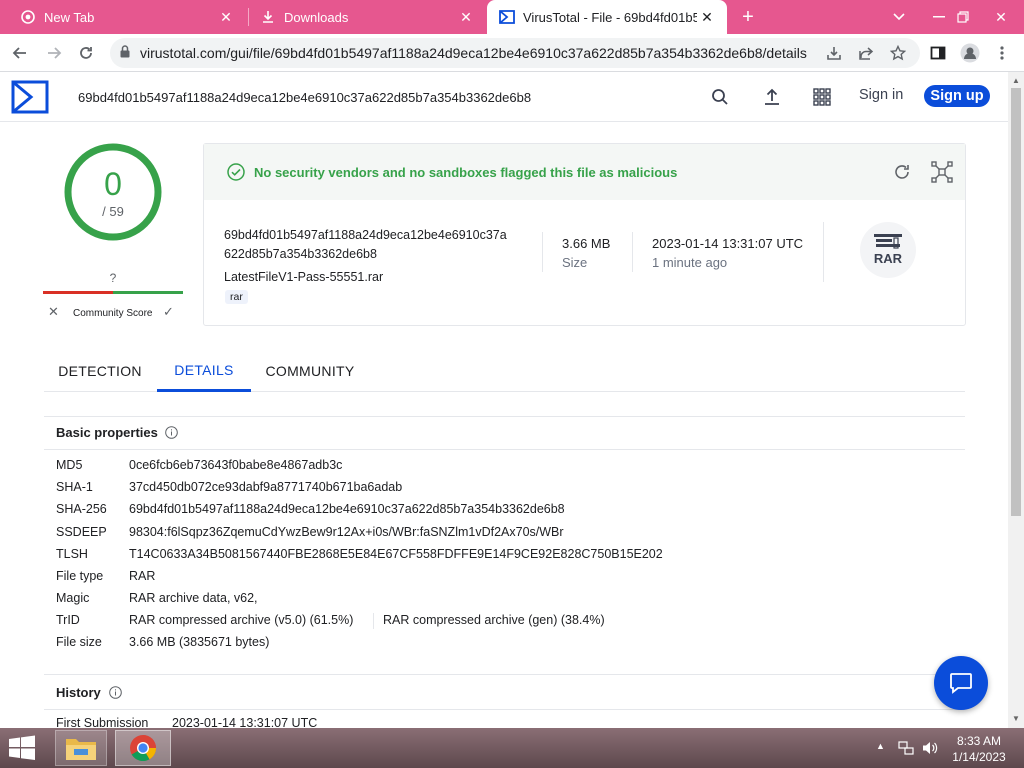 This screenshot has width=1024, height=768. I want to click on windows-taskbar: ▲ 8:33 AM 1/14/2023, so click(512, 748).